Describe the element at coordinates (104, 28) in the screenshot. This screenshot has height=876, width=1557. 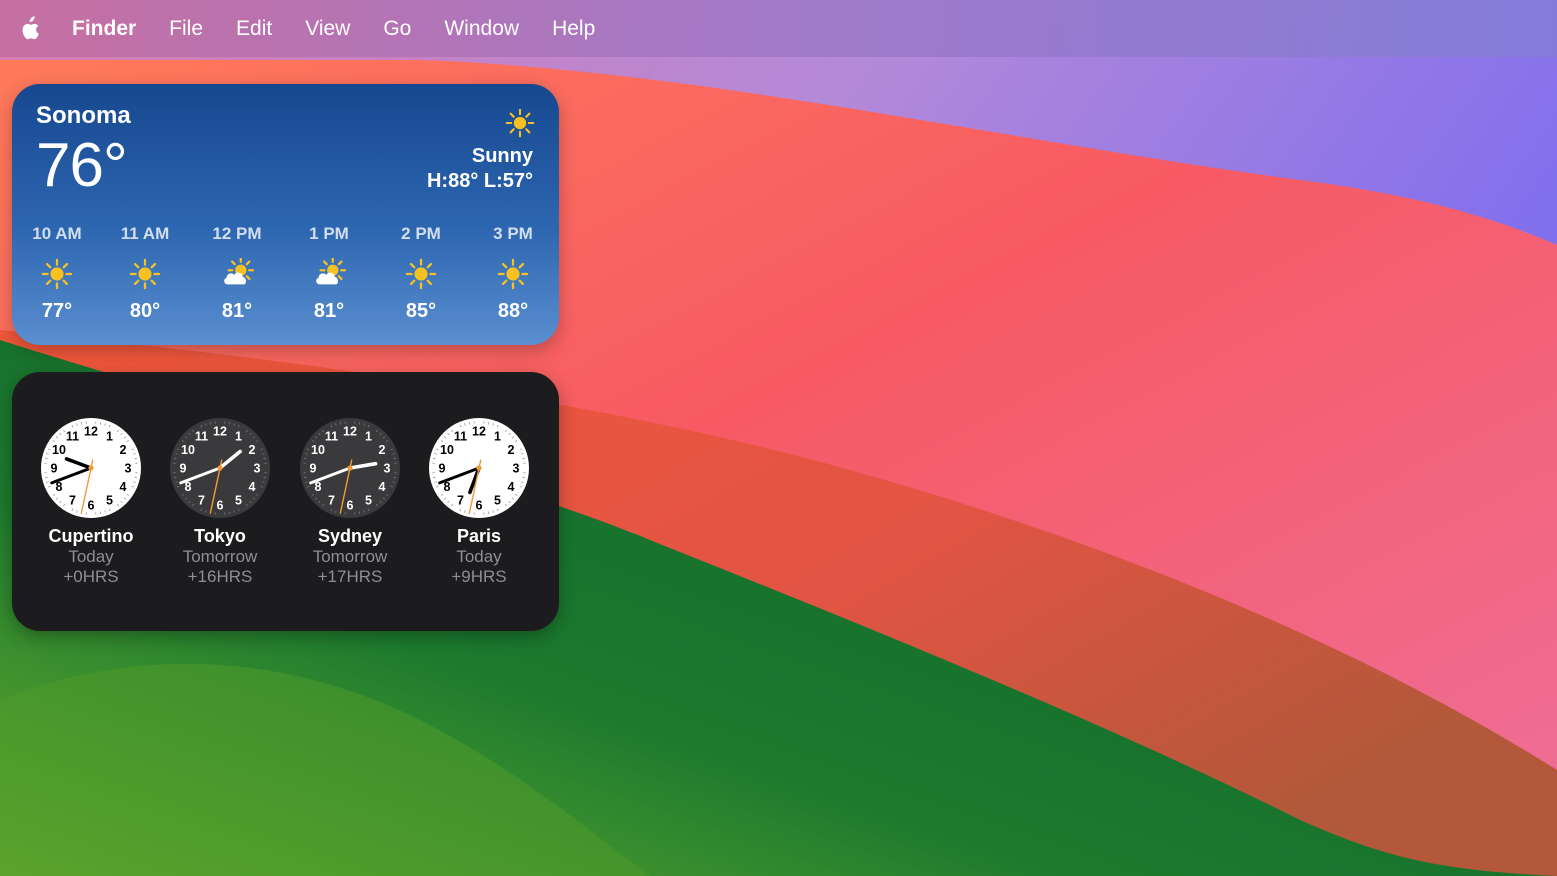
I see `menu-finder: Finder` at that location.